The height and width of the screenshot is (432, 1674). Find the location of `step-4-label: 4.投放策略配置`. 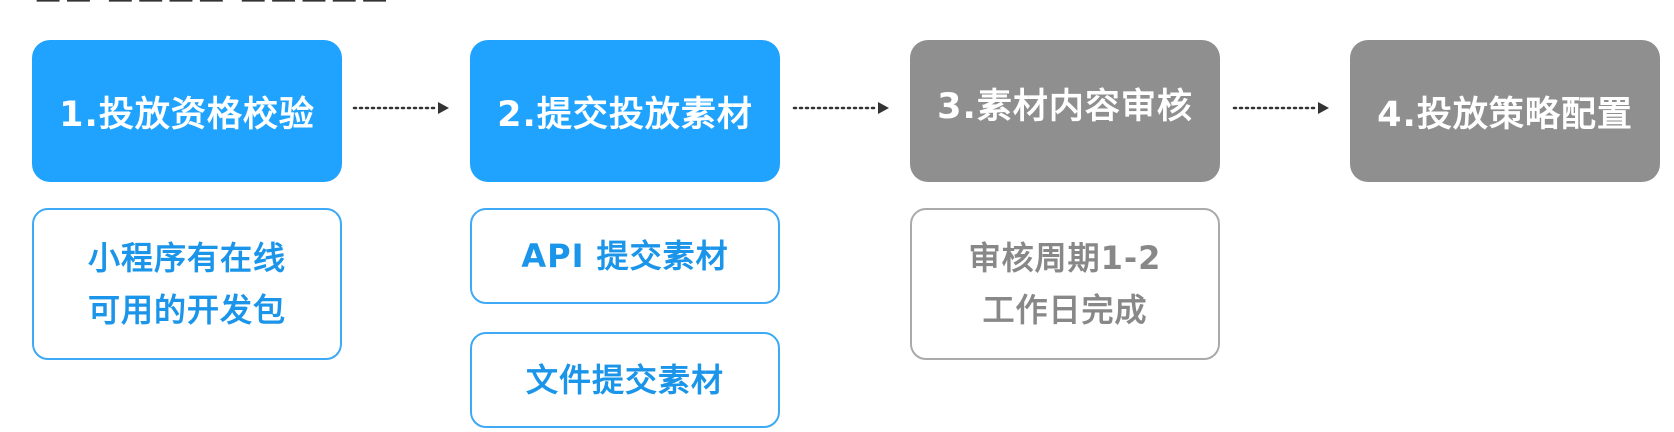

step-4-label: 4.投放策略配置 is located at coordinates (1505, 114).